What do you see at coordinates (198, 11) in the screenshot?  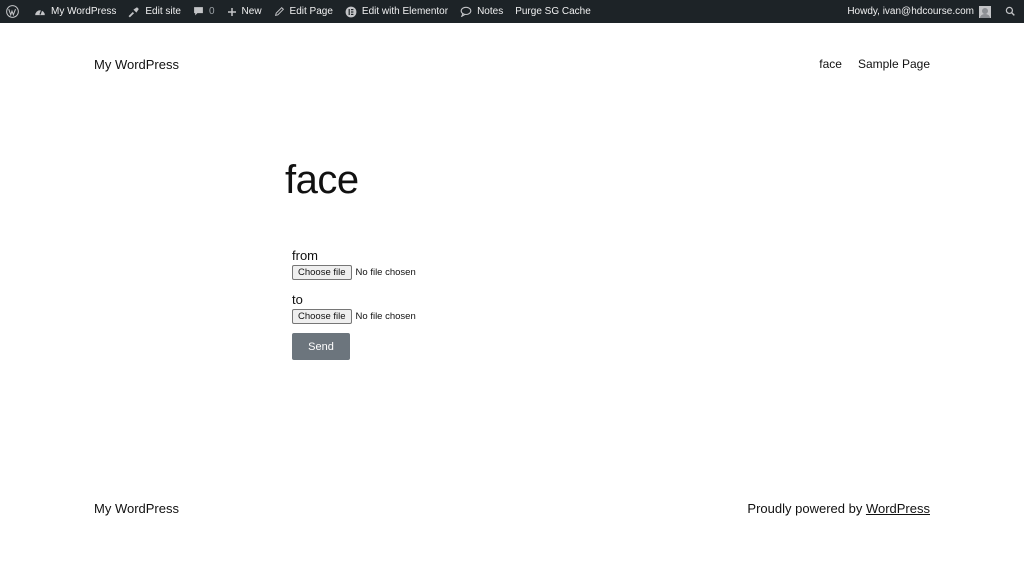 I see `comment-icon` at bounding box center [198, 11].